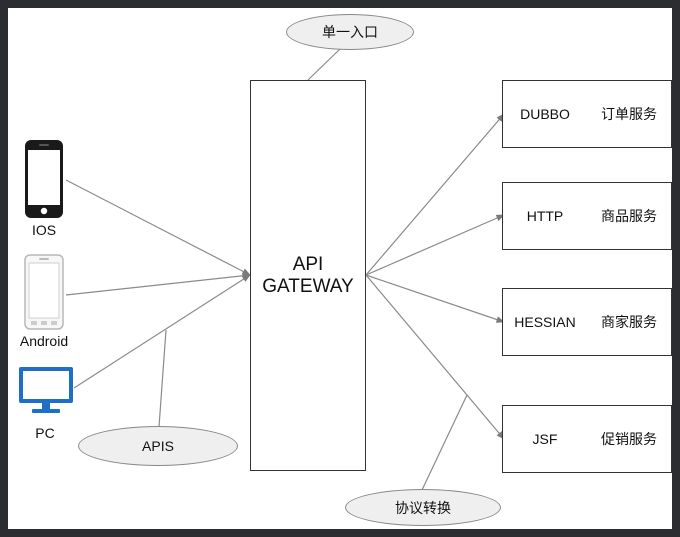 Image resolution: width=680 pixels, height=537 pixels. I want to click on apis-bubble: APIS, so click(158, 446).